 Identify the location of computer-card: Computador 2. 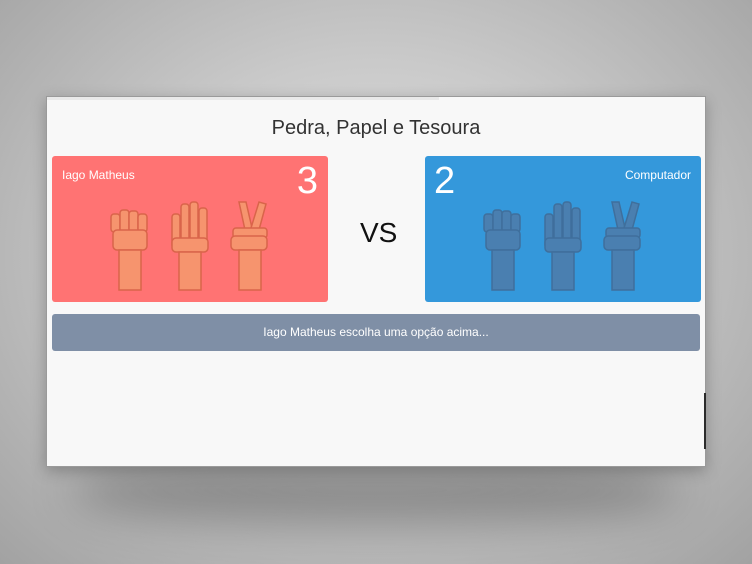
(563, 229).